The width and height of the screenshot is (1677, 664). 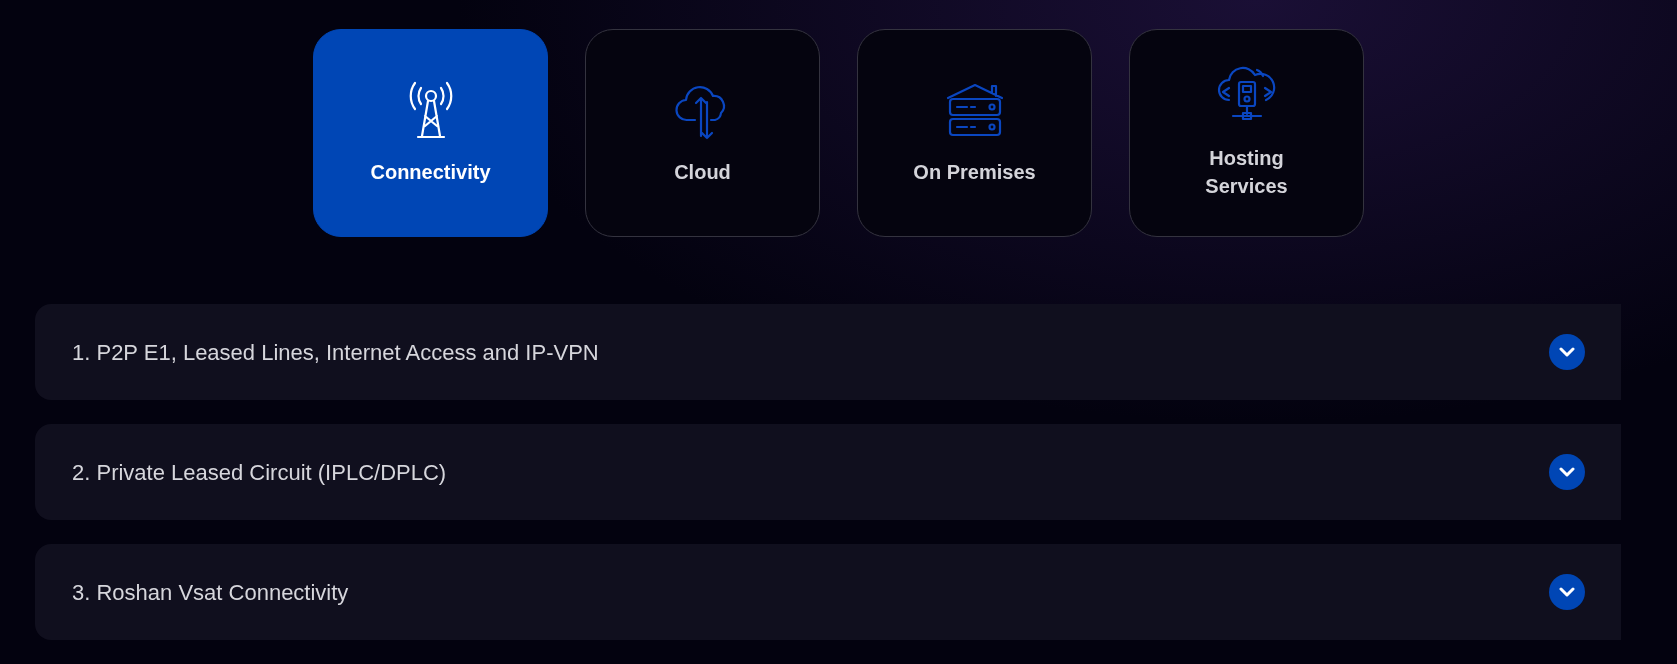 I want to click on accordion-title: 1. P2P E1, Leased Lines, Internet Access and IP-VPN, so click(x=335, y=352).